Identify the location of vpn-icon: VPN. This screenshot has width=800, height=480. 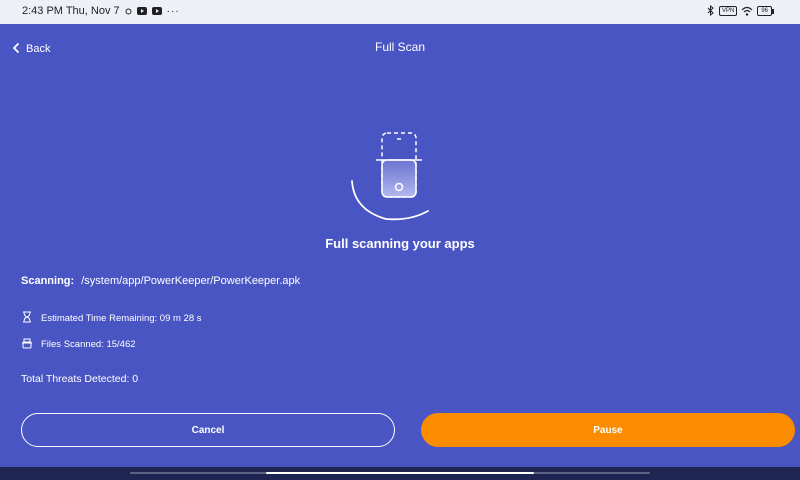
(728, 10).